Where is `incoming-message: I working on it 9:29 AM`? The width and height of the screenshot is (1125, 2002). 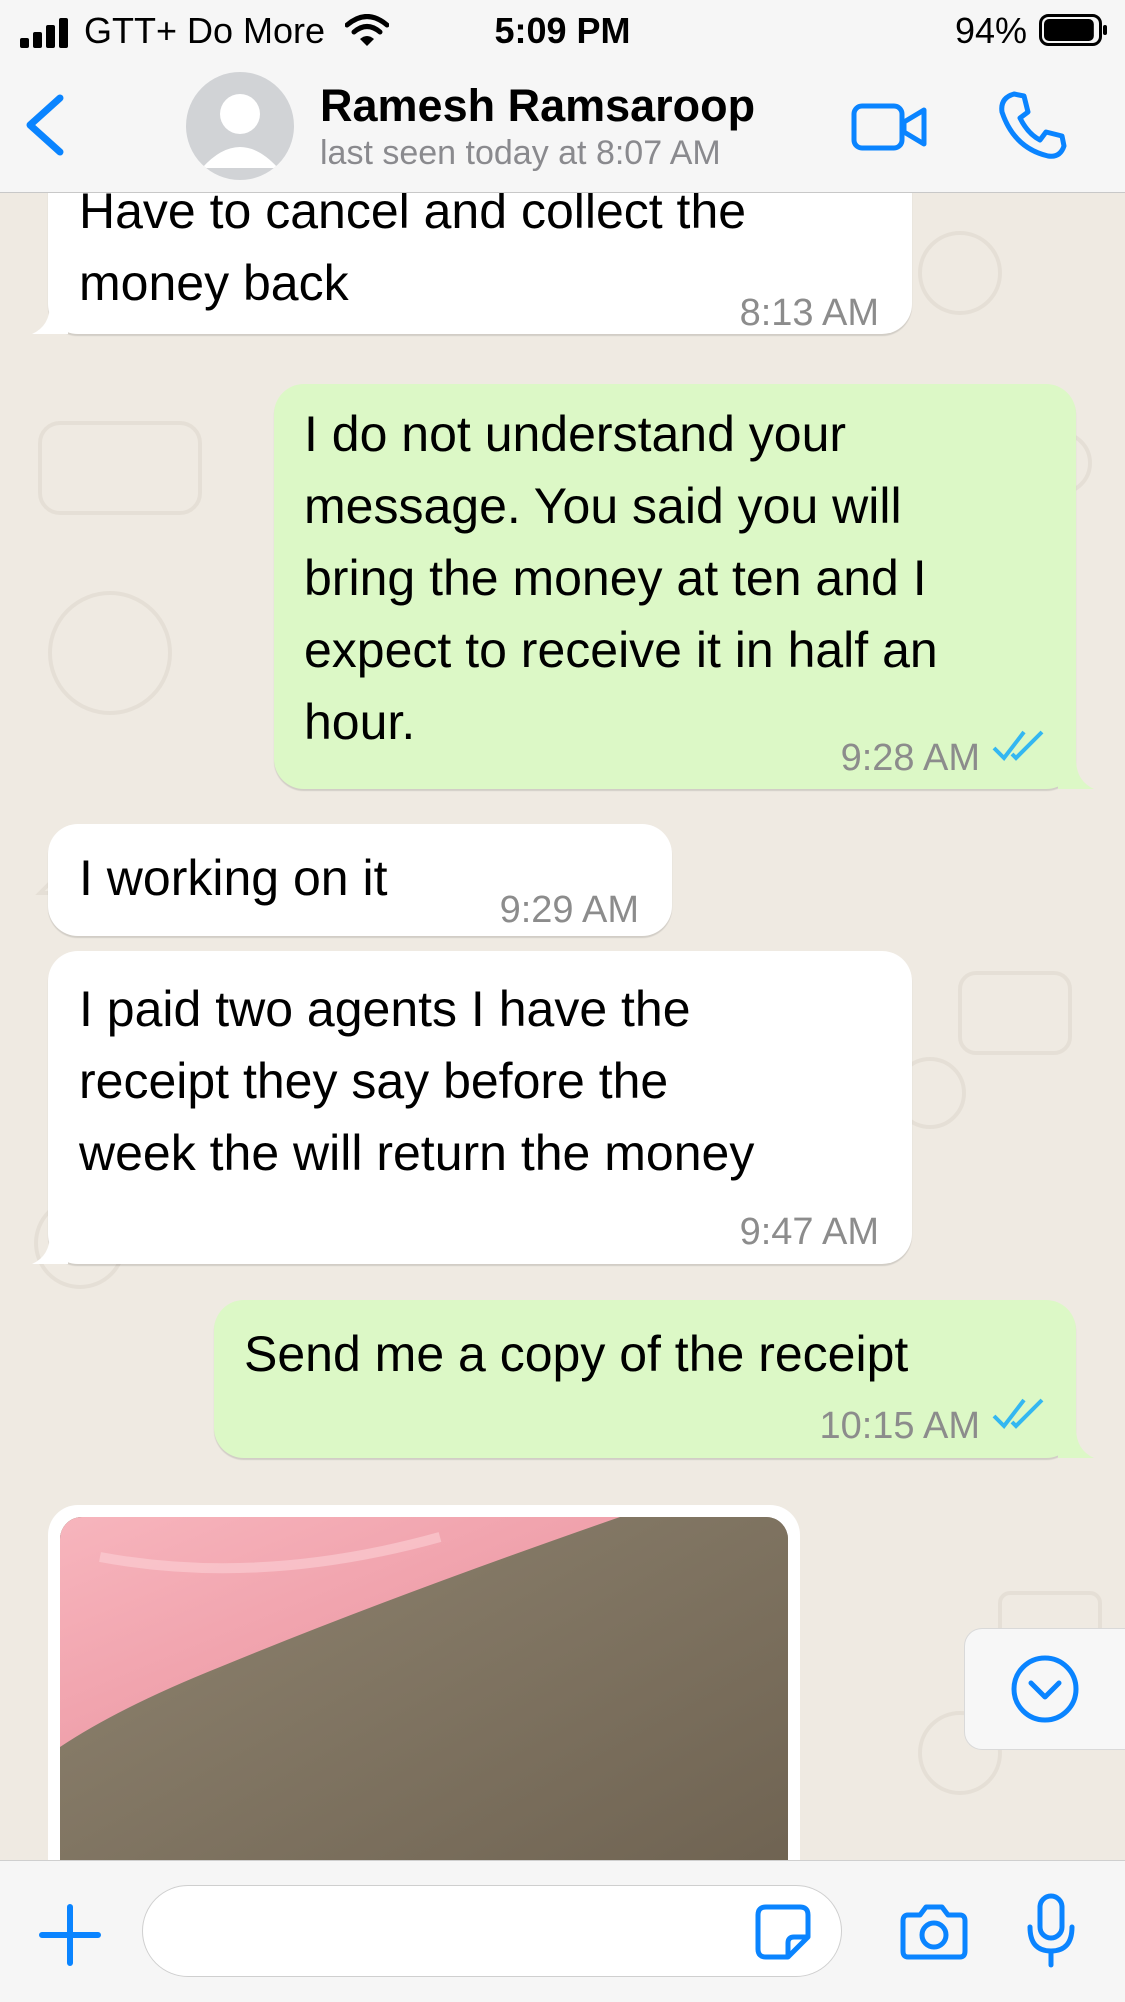 incoming-message: I working on it 9:29 AM is located at coordinates (360, 880).